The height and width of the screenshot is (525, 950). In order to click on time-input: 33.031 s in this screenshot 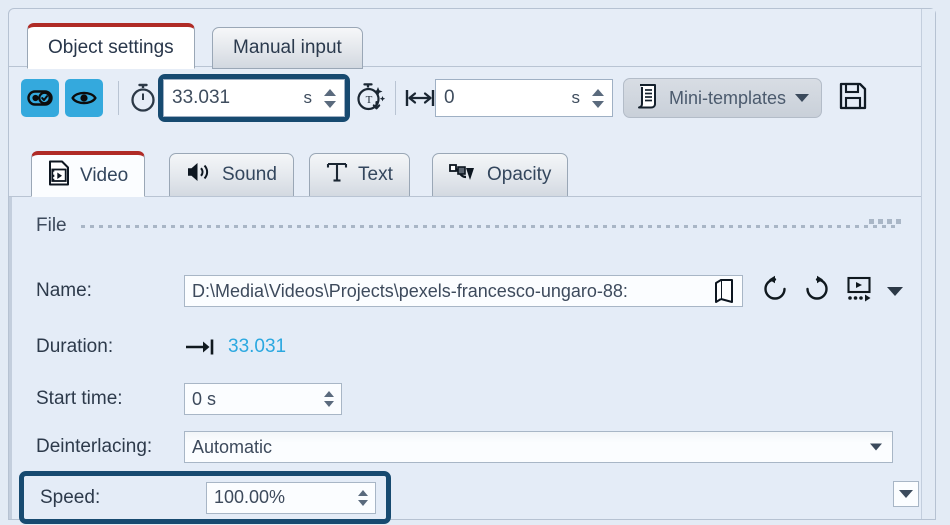, I will do `click(254, 98)`.